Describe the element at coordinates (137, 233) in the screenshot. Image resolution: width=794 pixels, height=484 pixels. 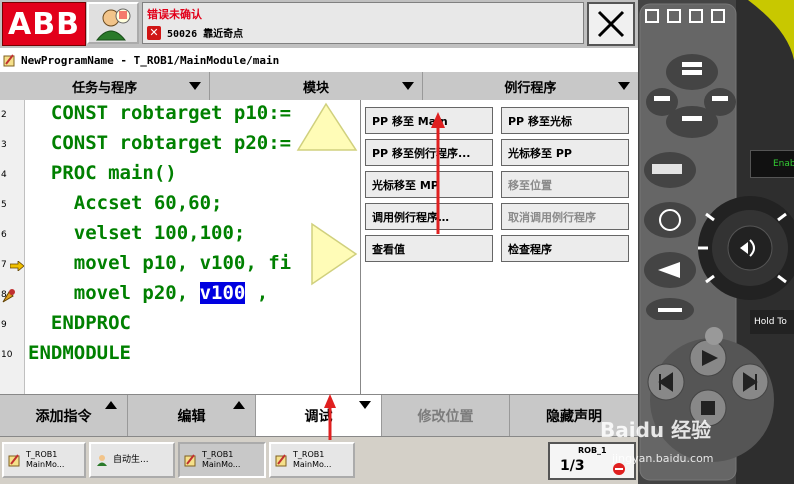
I see `code-line: velset 100,100;` at that location.